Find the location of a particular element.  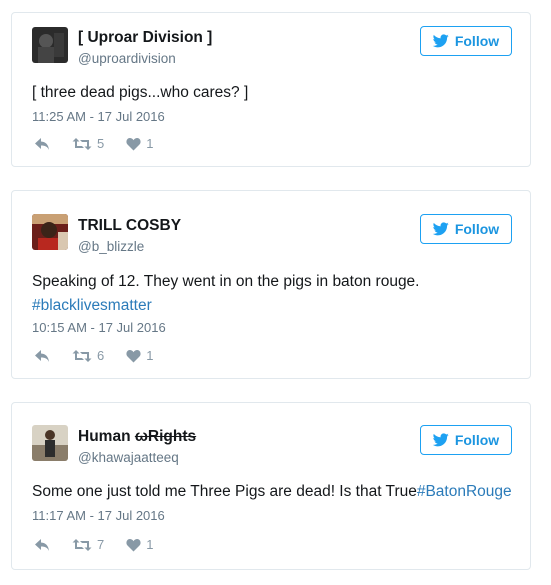

timestamp: 10:15 AM - 17 Jul 2016 is located at coordinates (99, 327).